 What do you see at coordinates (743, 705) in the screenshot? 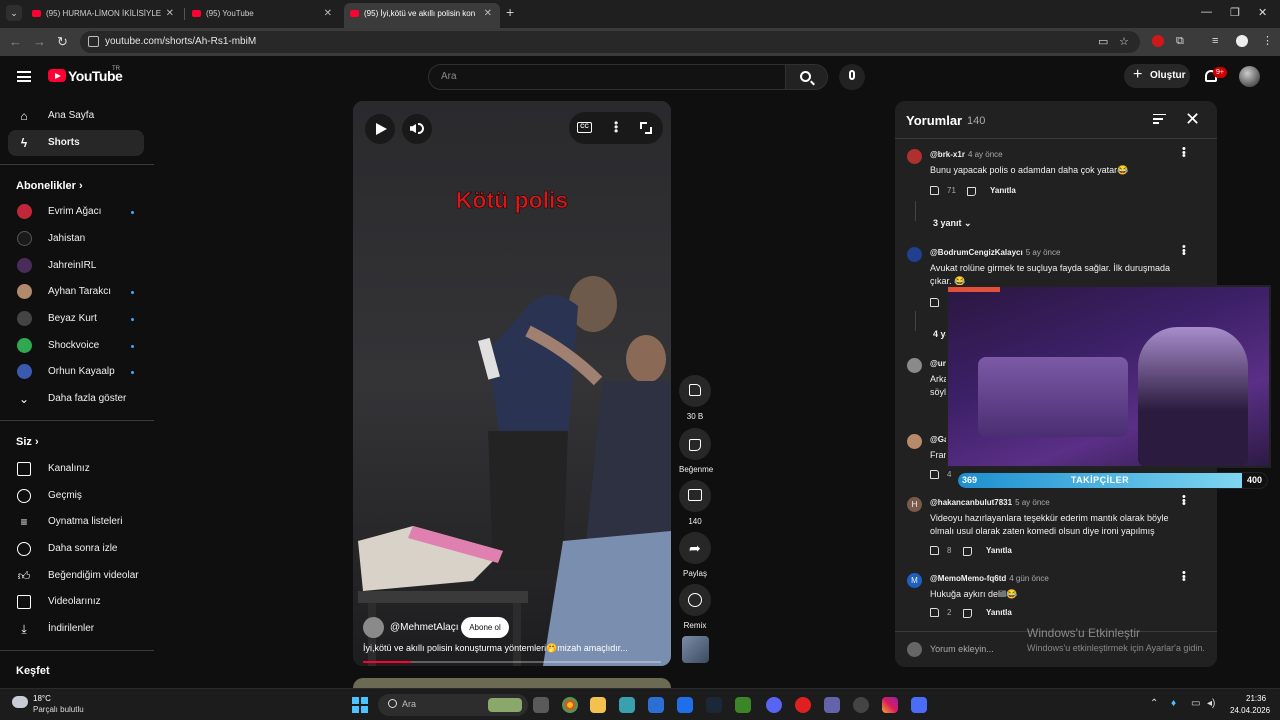
I see `minecraft-icon` at bounding box center [743, 705].